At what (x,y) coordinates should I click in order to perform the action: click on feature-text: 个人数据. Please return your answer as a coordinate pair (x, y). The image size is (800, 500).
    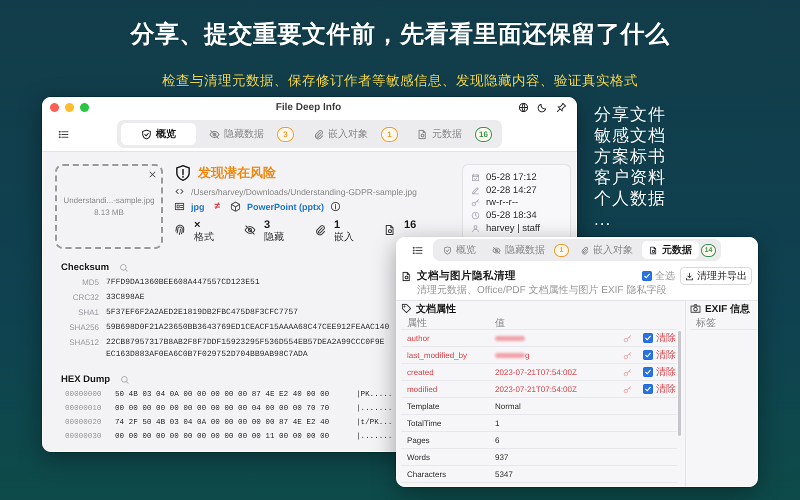
    Looking at the image, I should click on (630, 198).